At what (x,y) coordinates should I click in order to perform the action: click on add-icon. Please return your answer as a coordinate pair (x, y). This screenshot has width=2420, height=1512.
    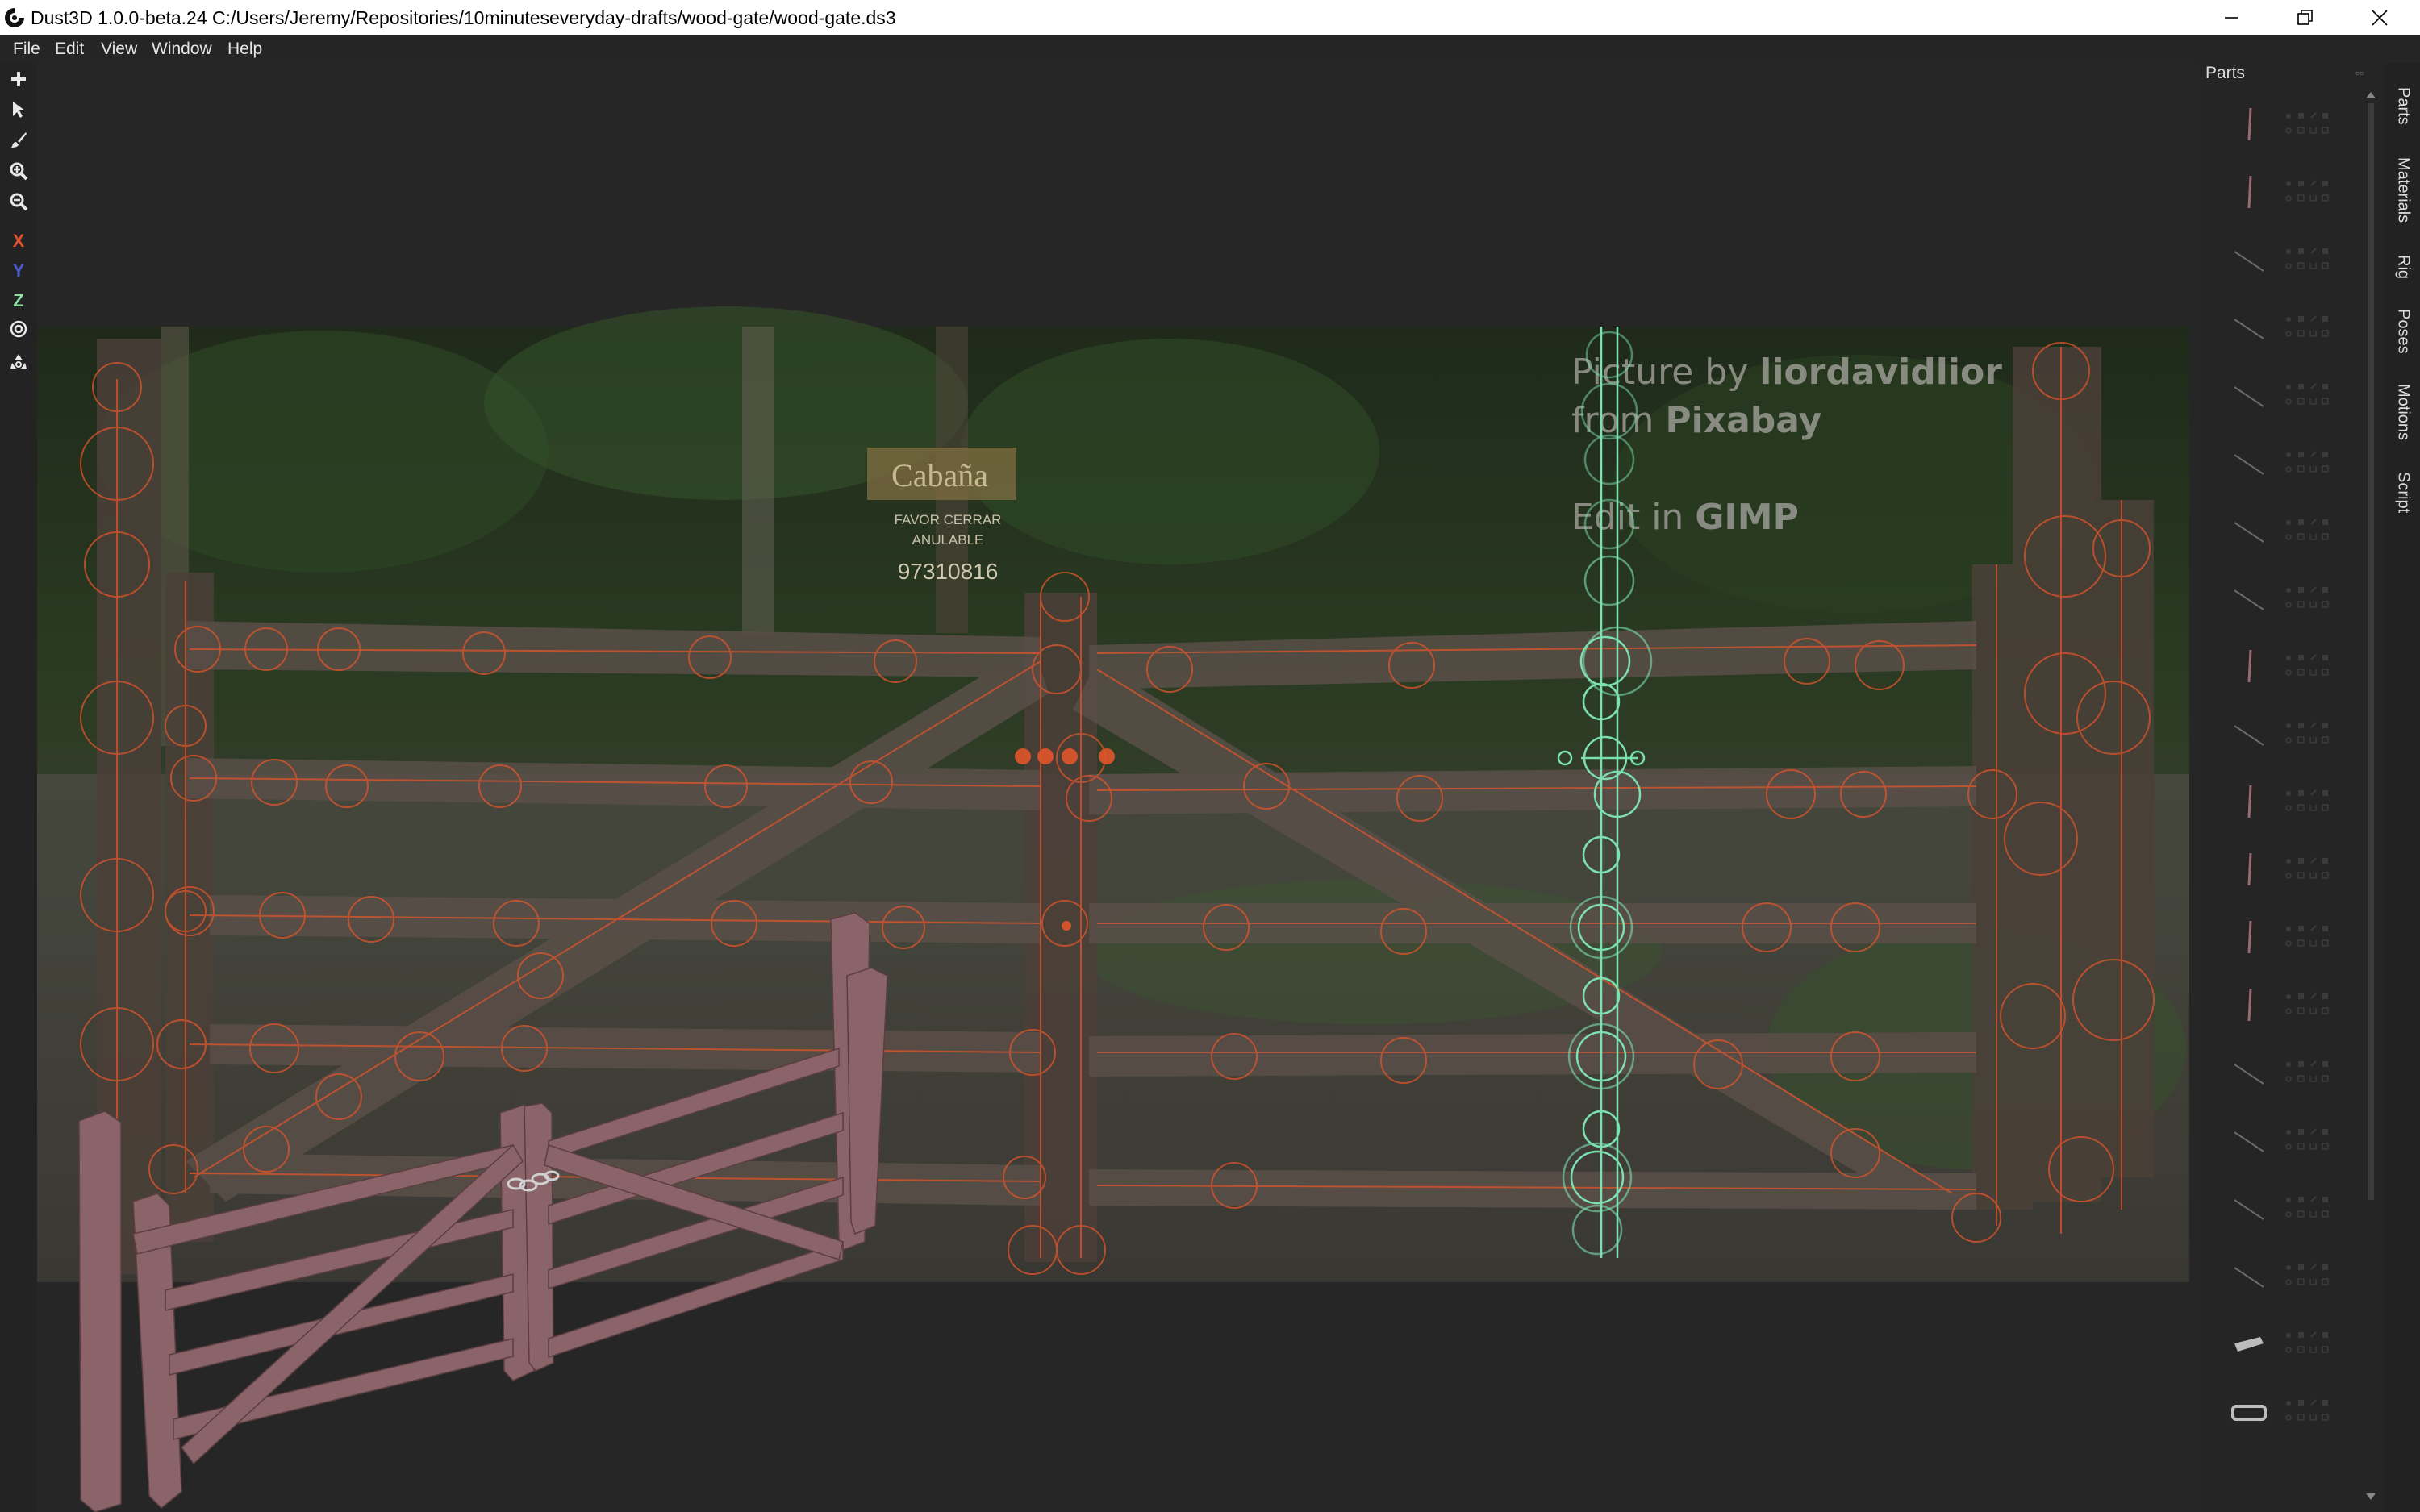
    Looking at the image, I should click on (18, 79).